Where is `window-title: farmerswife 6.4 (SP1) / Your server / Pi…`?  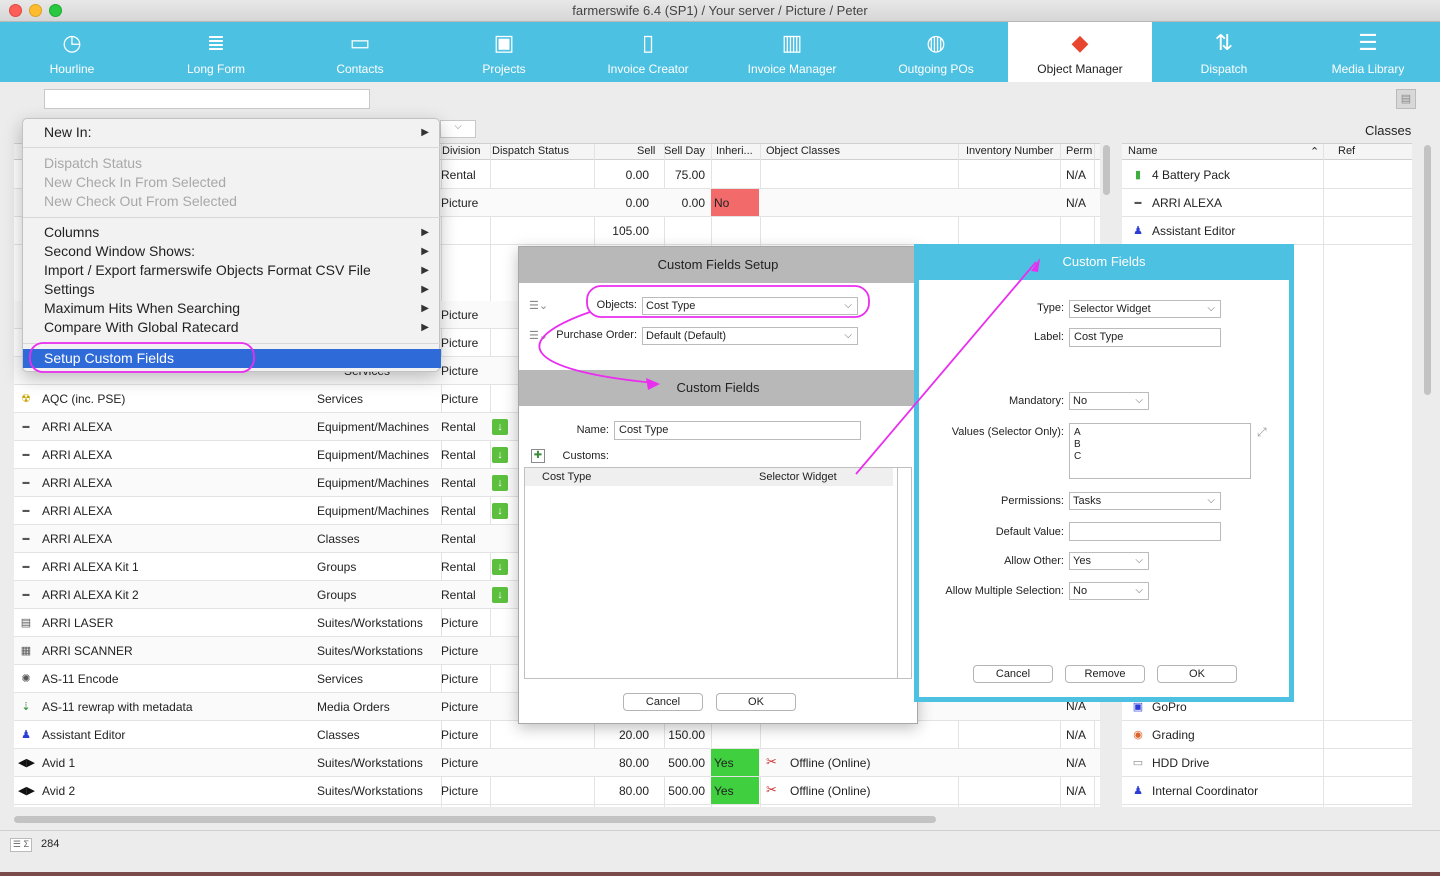 window-title: farmerswife 6.4 (SP1) / Your server / Pi… is located at coordinates (720, 10).